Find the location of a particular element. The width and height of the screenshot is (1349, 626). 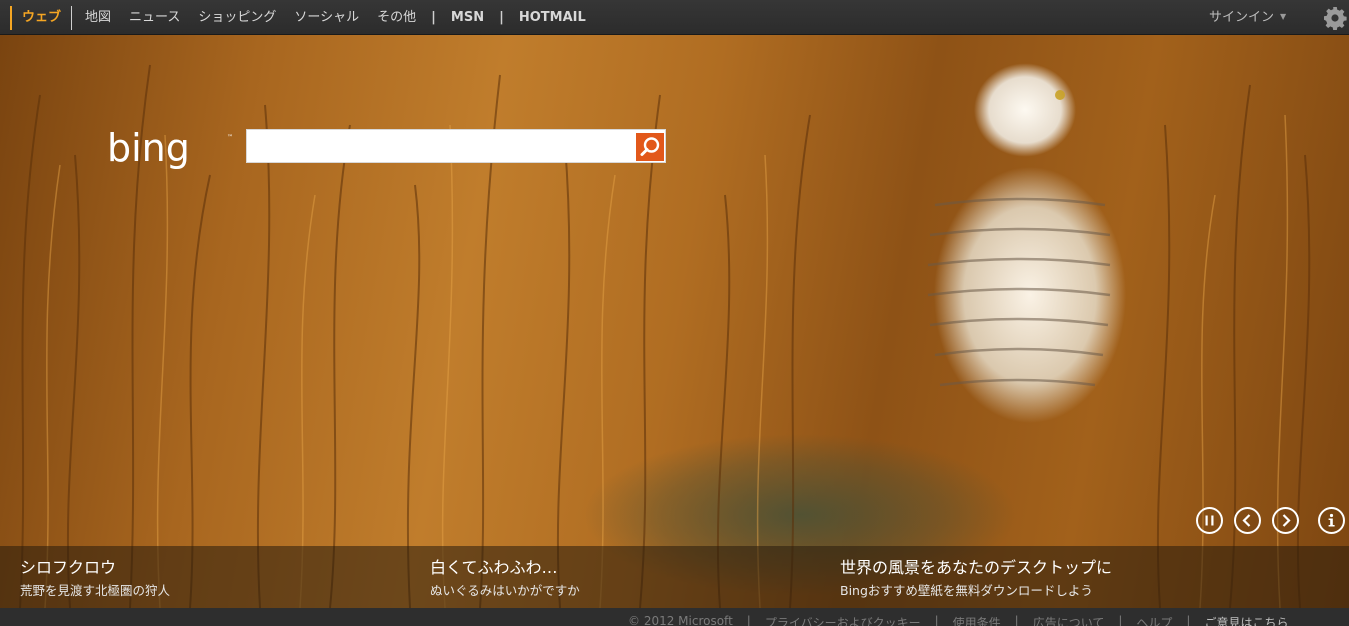

nav-item-more: その他 is located at coordinates (396, 17).